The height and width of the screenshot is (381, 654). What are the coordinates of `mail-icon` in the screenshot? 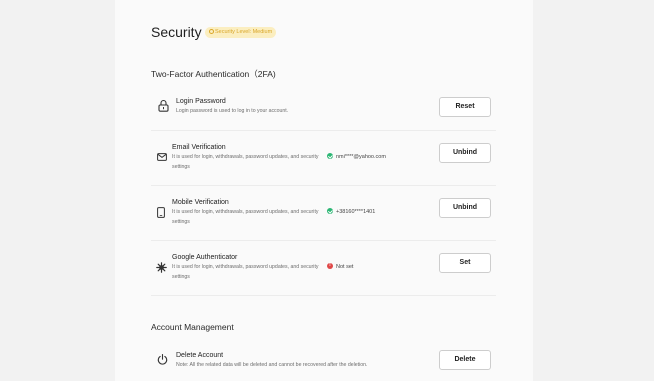 It's located at (162, 157).